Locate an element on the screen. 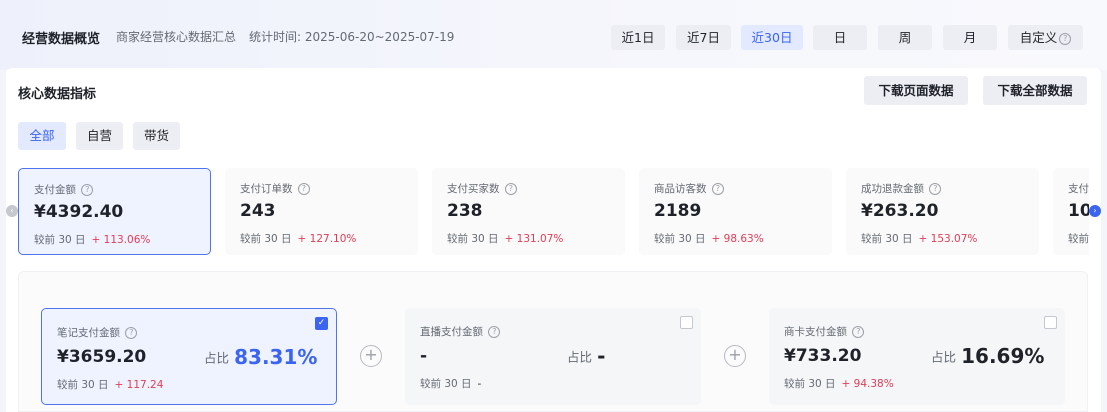 The image size is (1107, 412). metric-label: 支付买家数 ? is located at coordinates (482, 188).